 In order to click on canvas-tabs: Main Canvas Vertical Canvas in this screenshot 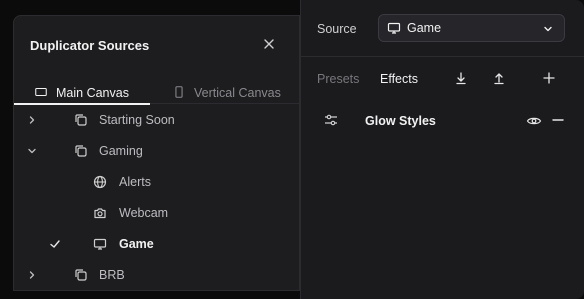, I will do `click(156, 93)`.